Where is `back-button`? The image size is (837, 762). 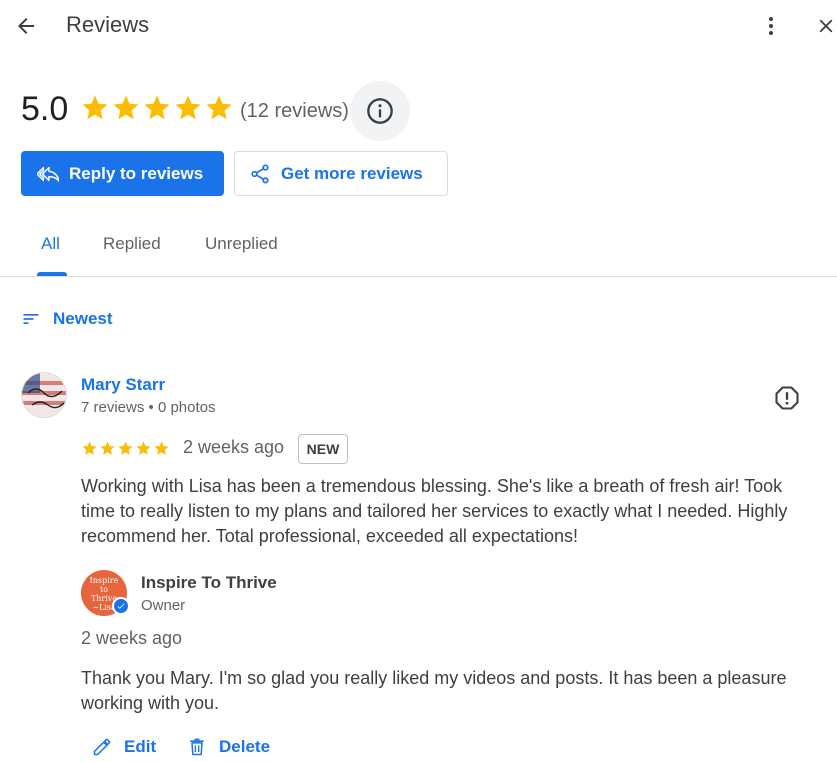
back-button is located at coordinates (26, 26).